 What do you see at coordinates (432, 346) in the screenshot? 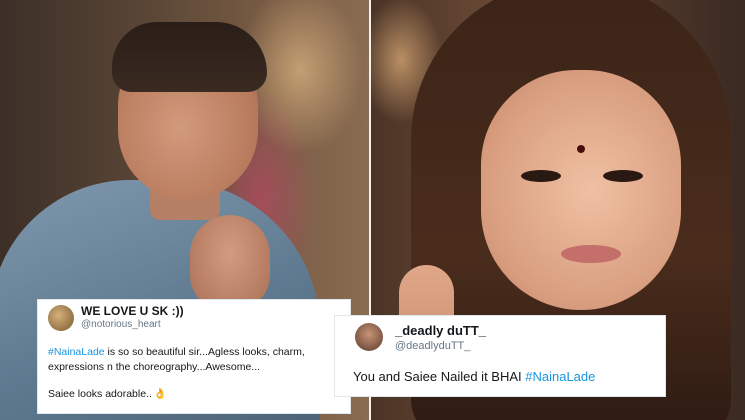
I see `user-handle: @deadlyduTT_` at bounding box center [432, 346].